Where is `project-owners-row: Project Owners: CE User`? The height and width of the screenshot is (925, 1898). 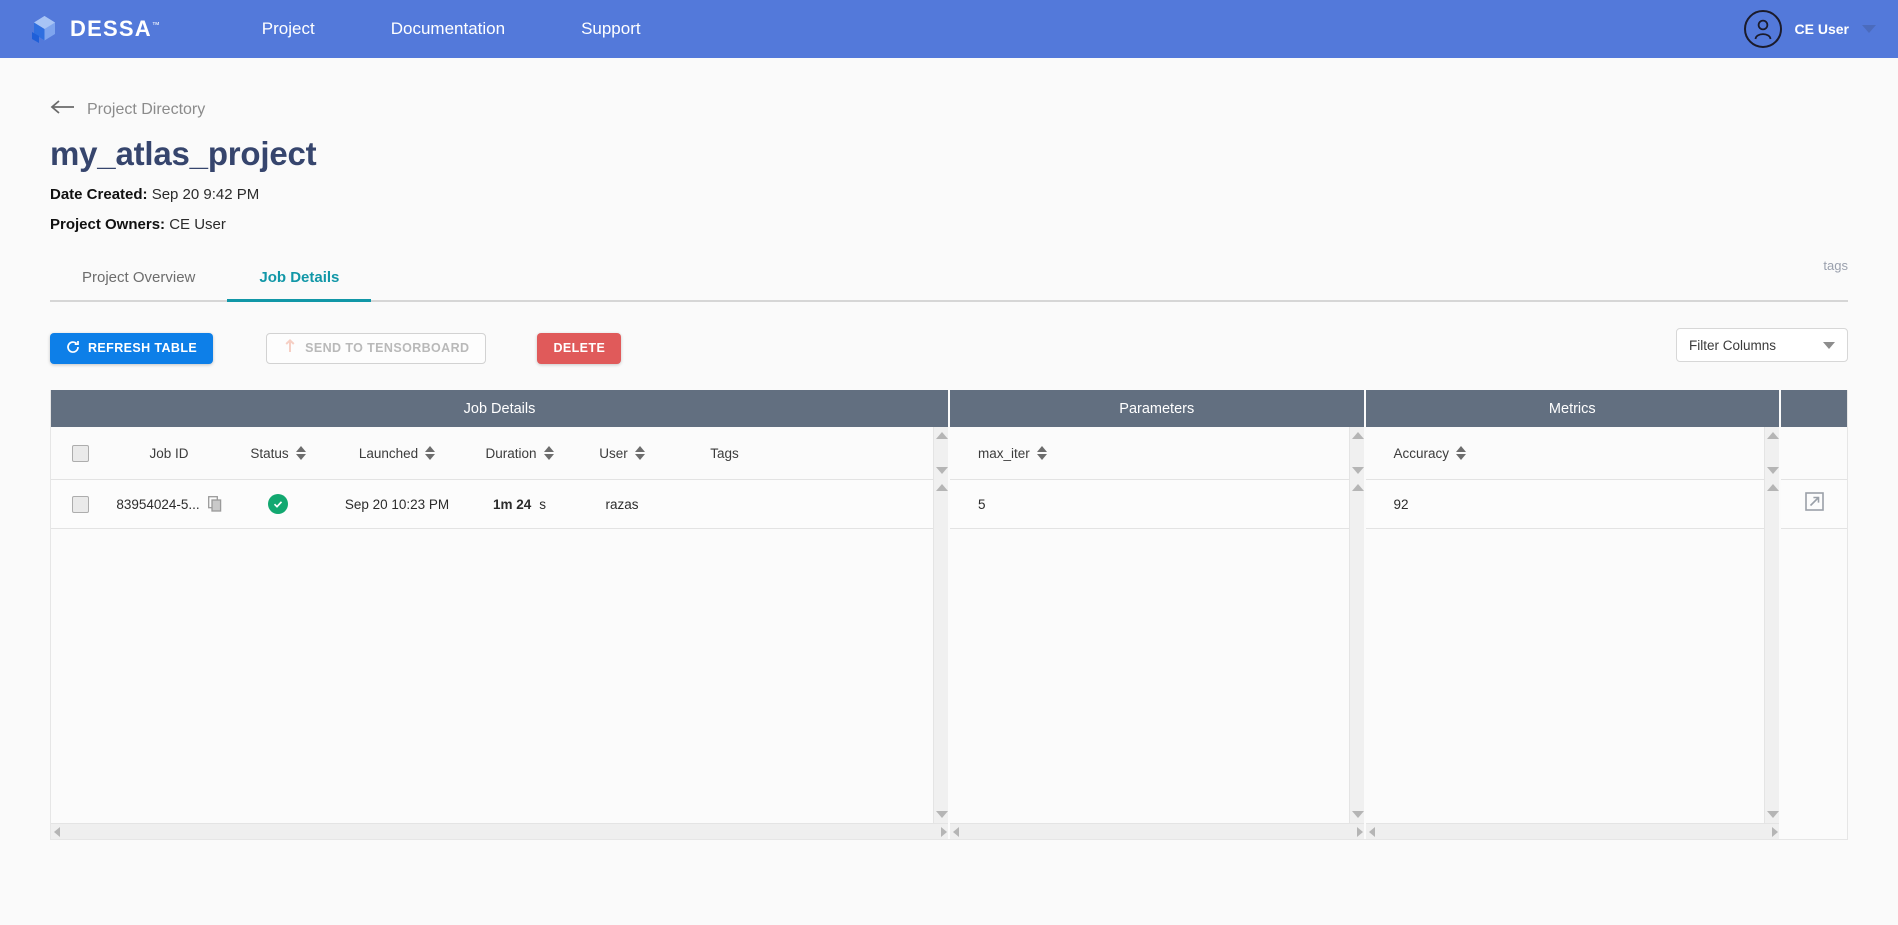 project-owners-row: Project Owners: CE User is located at coordinates (949, 224).